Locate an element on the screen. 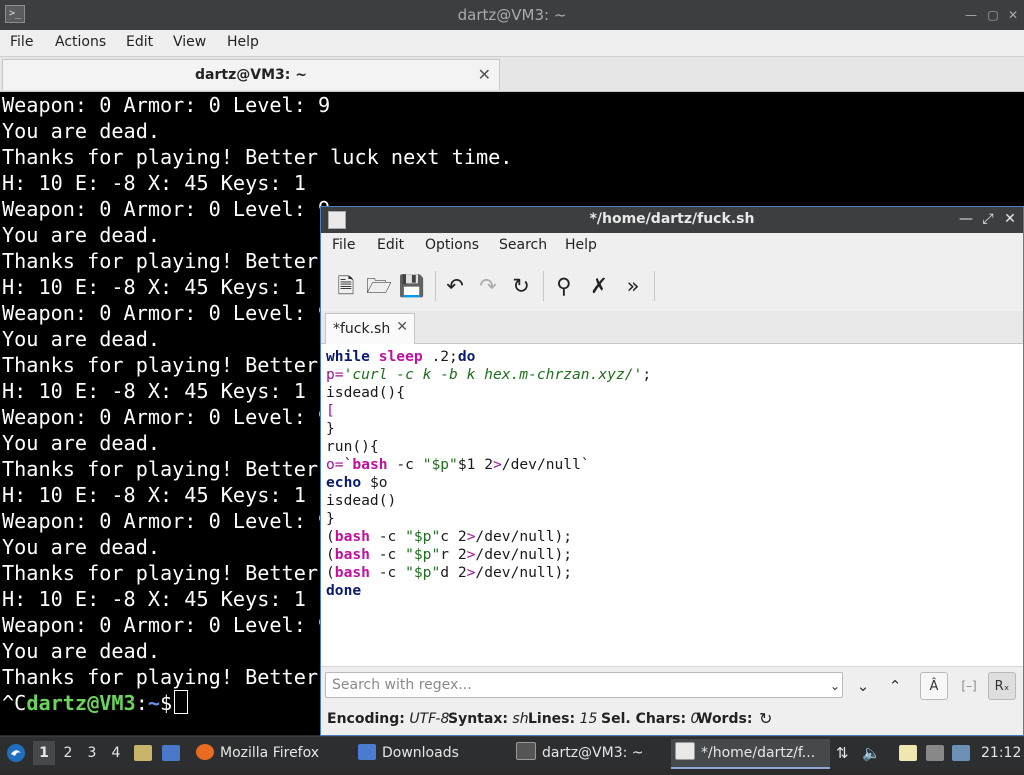 This screenshot has width=1024, height=775. save-icon: 💾 is located at coordinates (412, 286).